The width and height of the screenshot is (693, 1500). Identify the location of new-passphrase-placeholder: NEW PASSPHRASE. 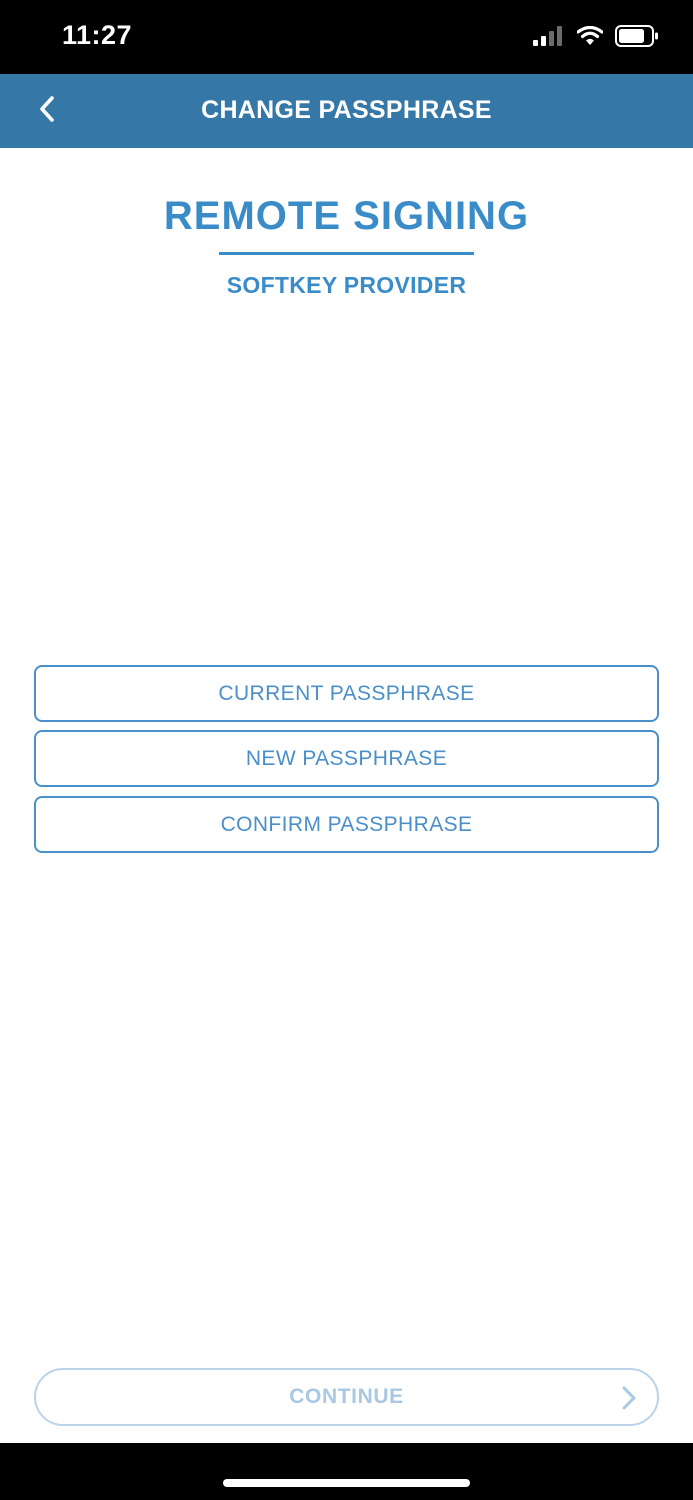
(346, 758).